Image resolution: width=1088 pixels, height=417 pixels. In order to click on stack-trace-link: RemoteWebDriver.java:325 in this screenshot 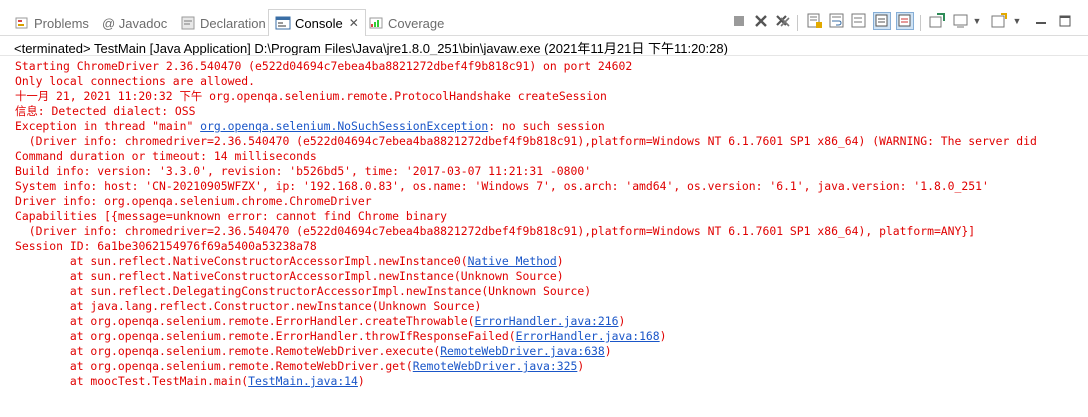, I will do `click(495, 366)`.